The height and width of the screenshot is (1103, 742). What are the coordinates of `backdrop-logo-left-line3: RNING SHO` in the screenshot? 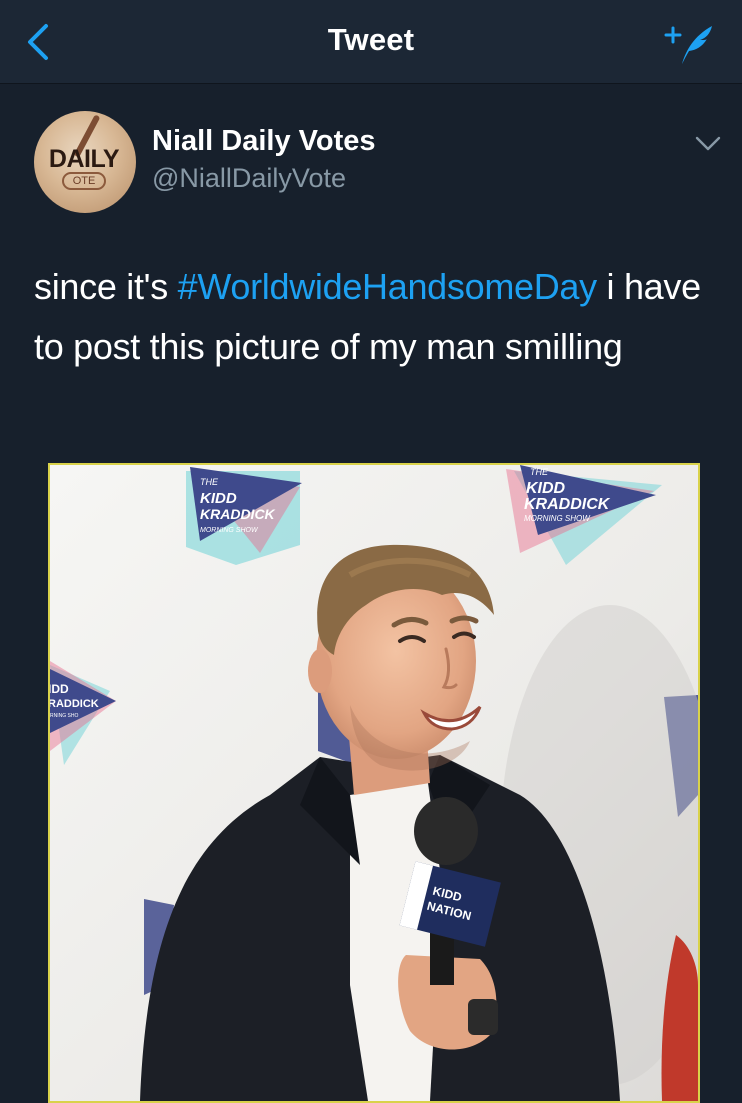 It's located at (64, 716).